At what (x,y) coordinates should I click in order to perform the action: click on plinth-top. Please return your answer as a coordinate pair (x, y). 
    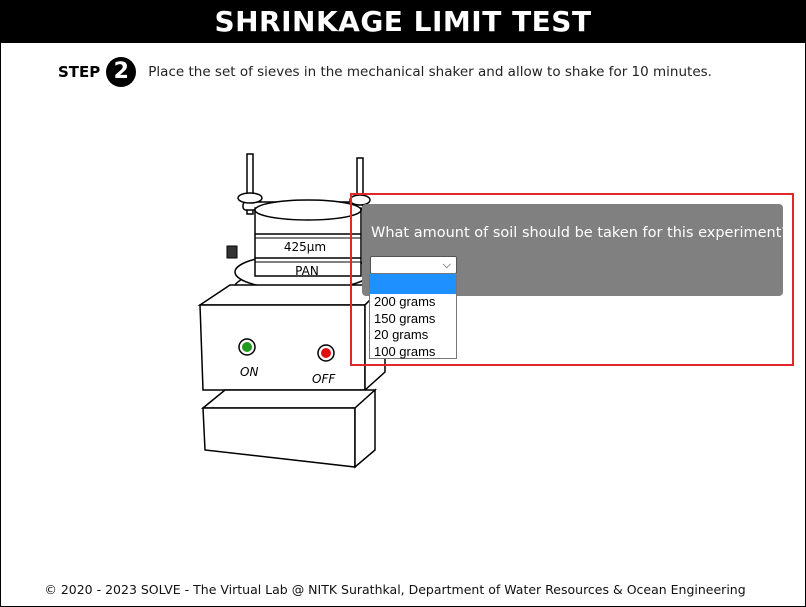
    Looking at the image, I should click on (288, 399).